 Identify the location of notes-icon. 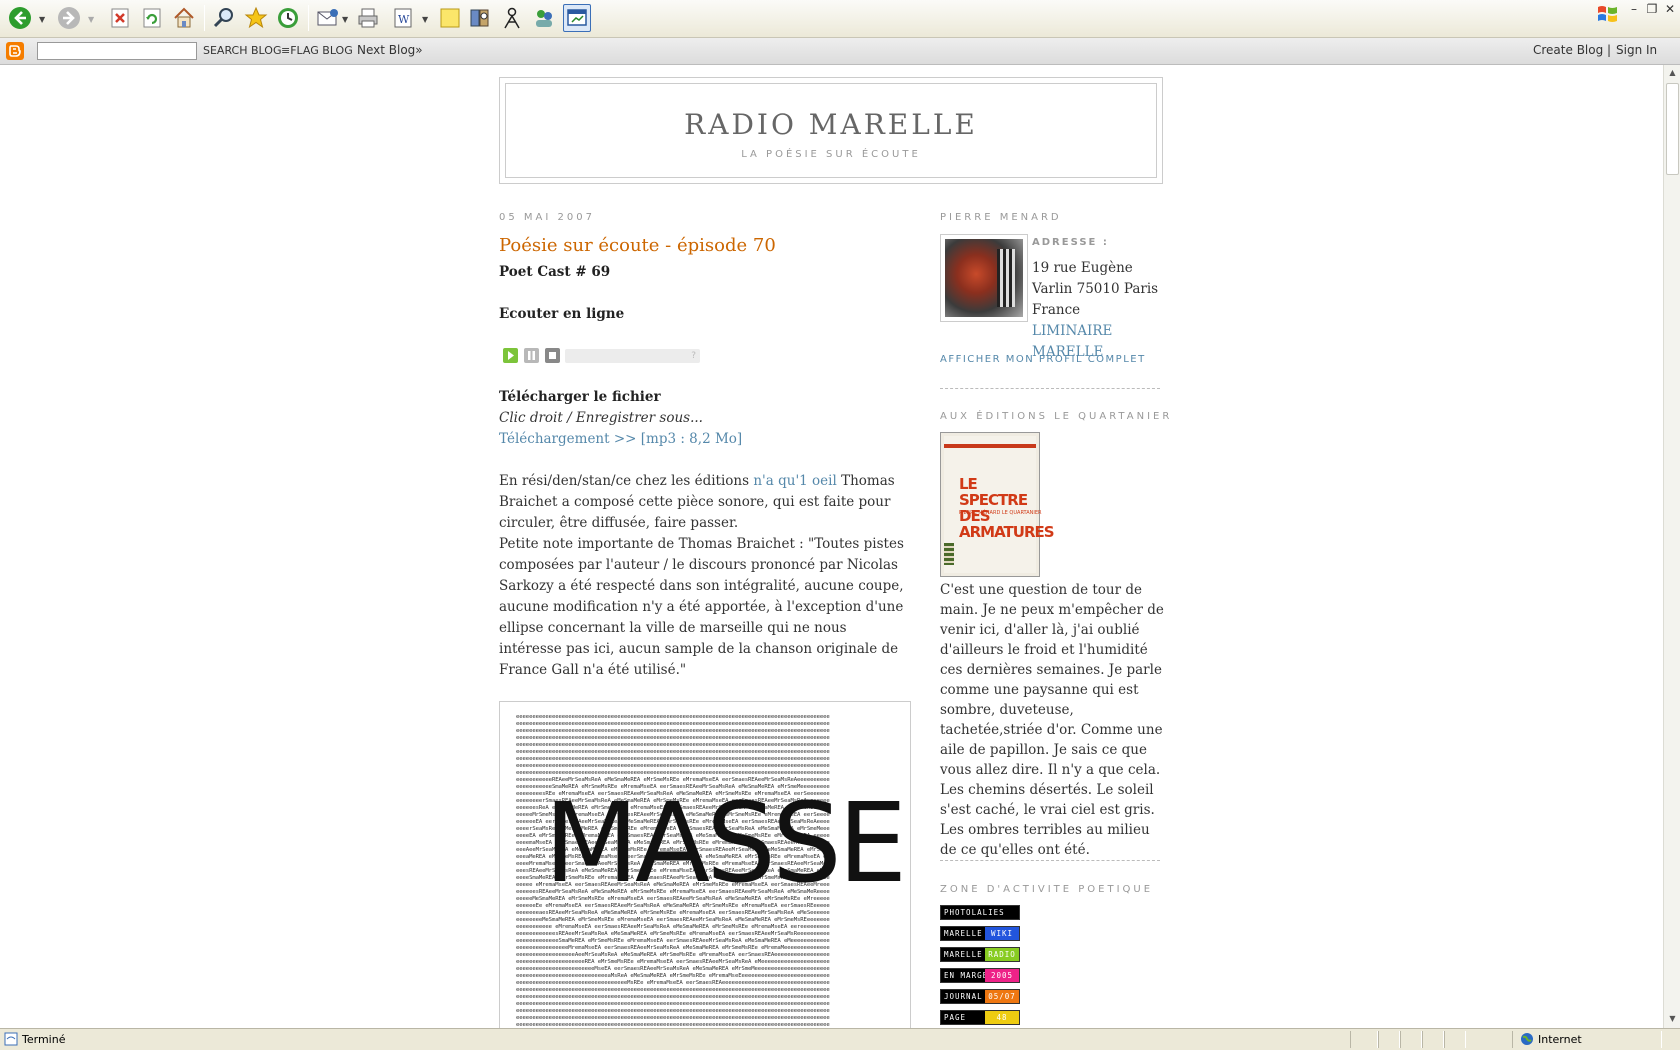
(450, 18).